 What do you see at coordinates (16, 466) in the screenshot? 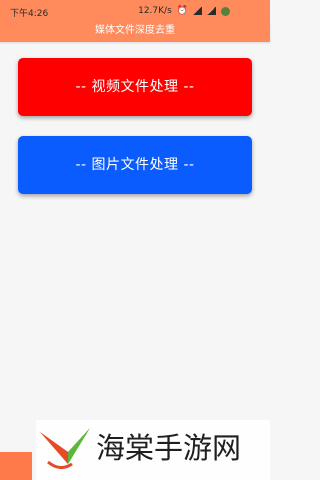
I see `bottom-tab` at bounding box center [16, 466].